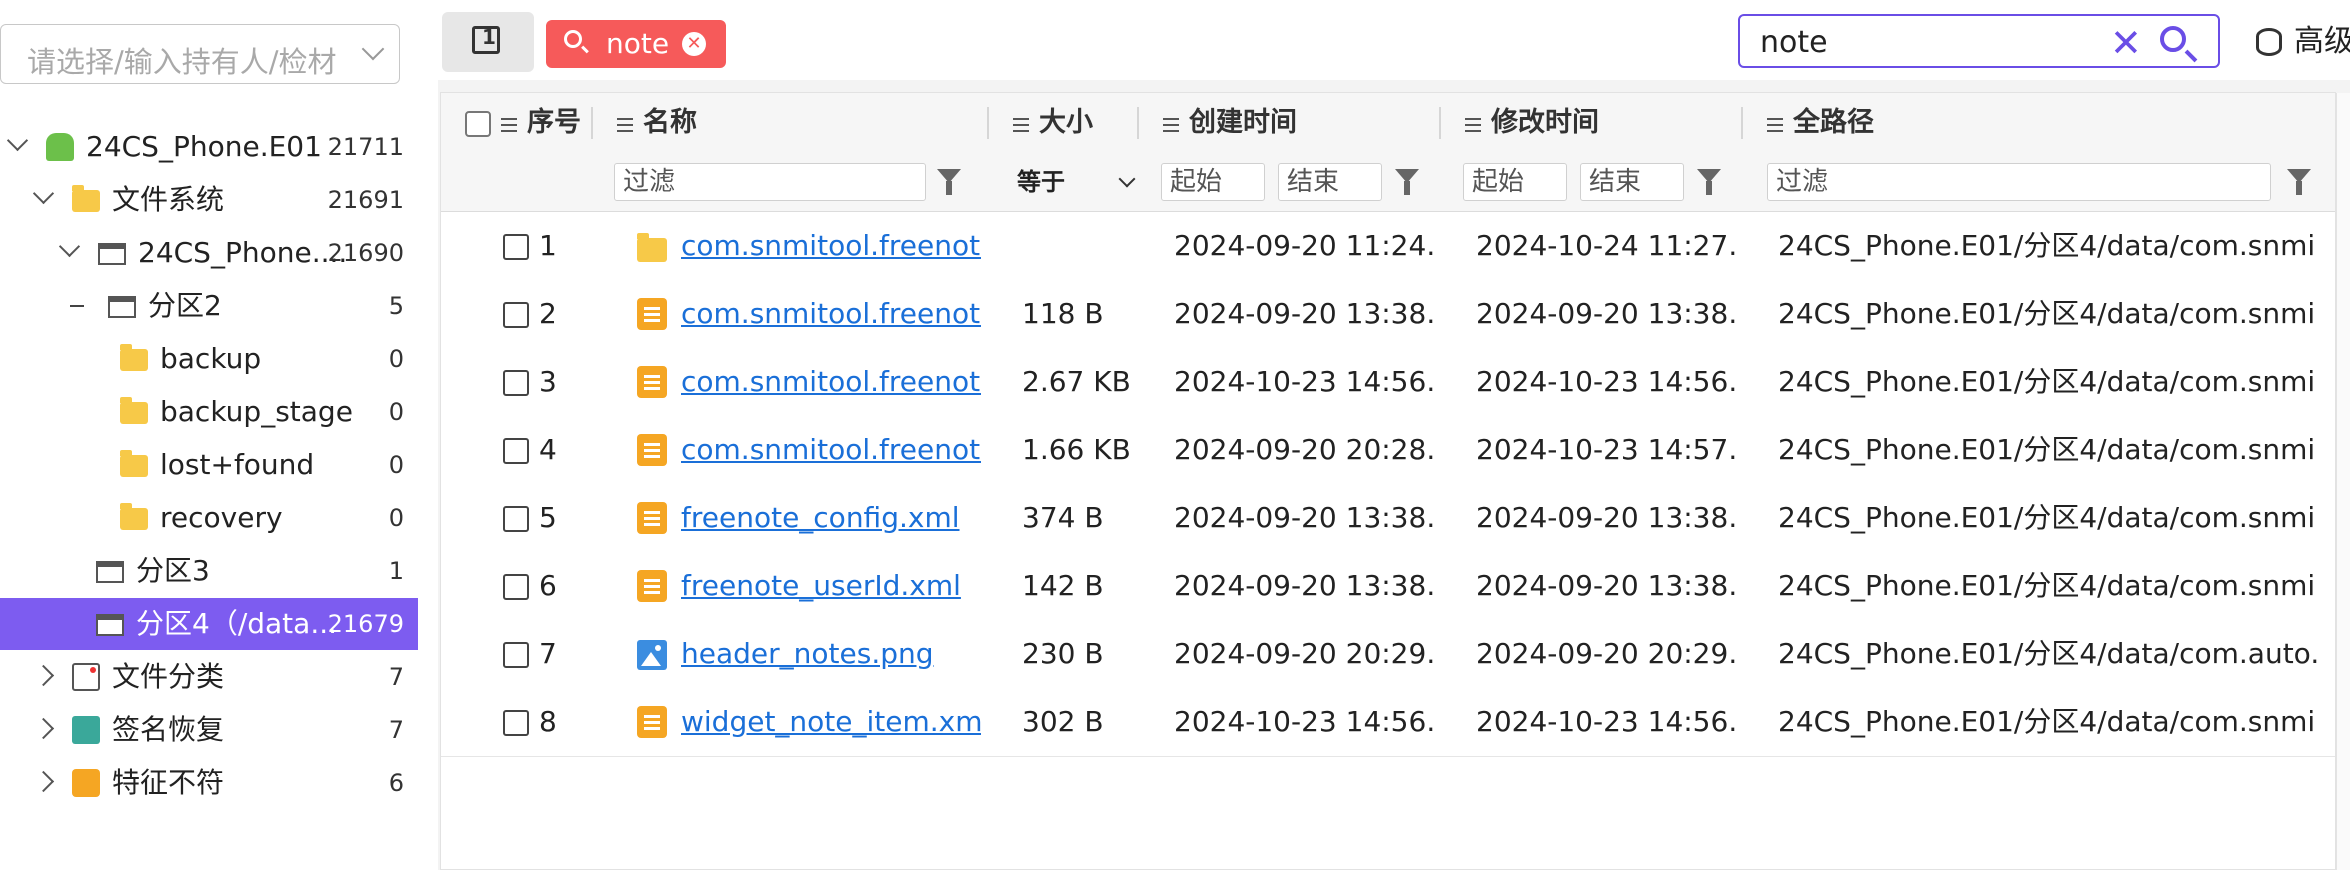 The height and width of the screenshot is (870, 2350). Describe the element at coordinates (554, 122) in the screenshot. I see `column-header-index-label: 序号` at that location.